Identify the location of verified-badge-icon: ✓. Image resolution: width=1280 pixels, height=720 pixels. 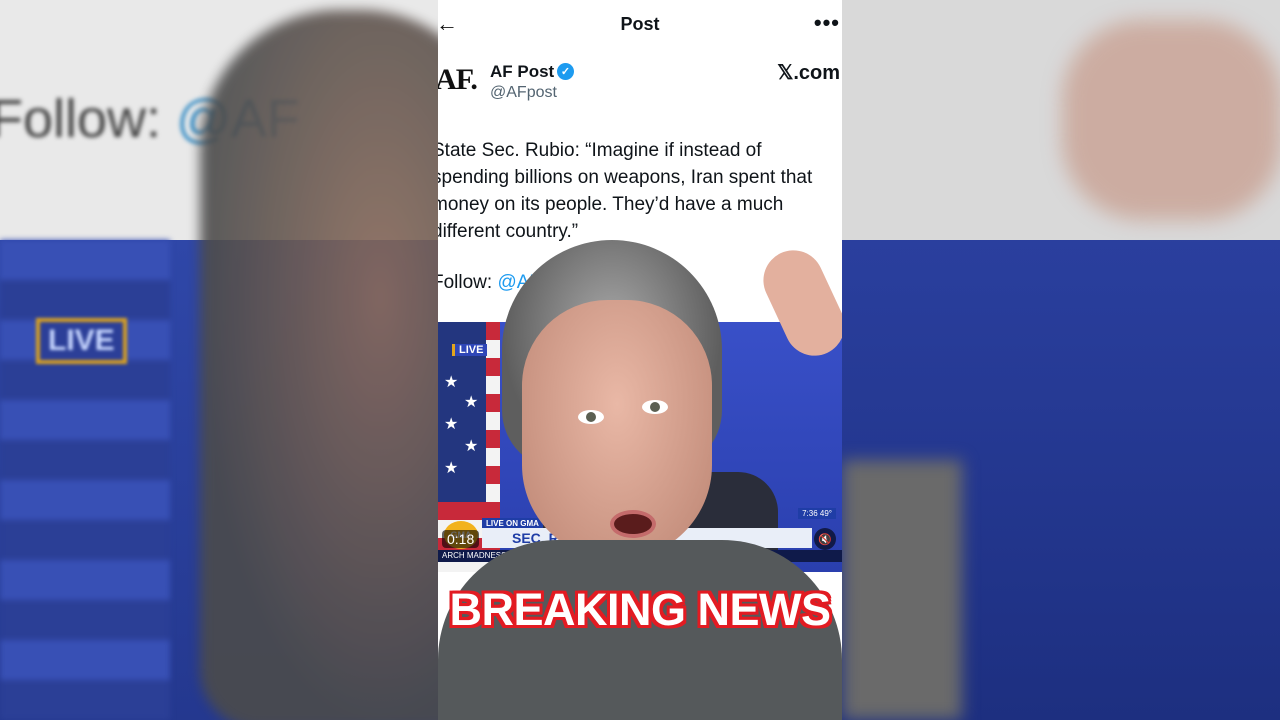
(565, 71).